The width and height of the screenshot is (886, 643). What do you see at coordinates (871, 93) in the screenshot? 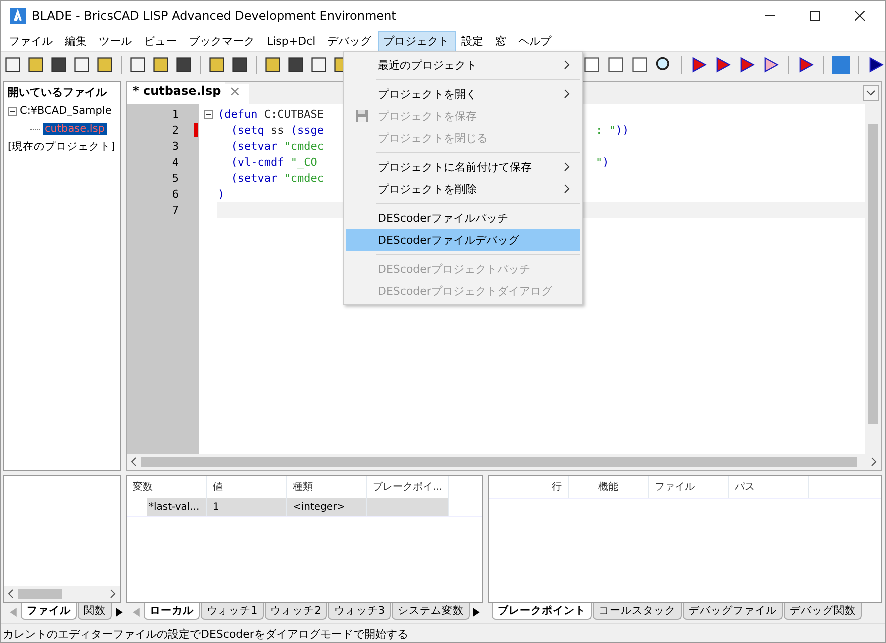
I see `dropdown-icon` at bounding box center [871, 93].